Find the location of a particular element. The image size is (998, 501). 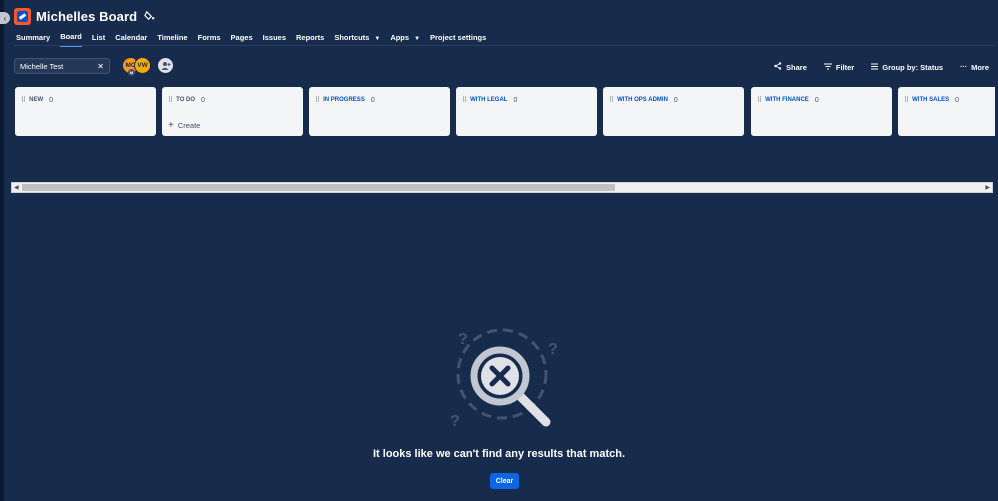

column-name: WITH FINANCE is located at coordinates (787, 100).